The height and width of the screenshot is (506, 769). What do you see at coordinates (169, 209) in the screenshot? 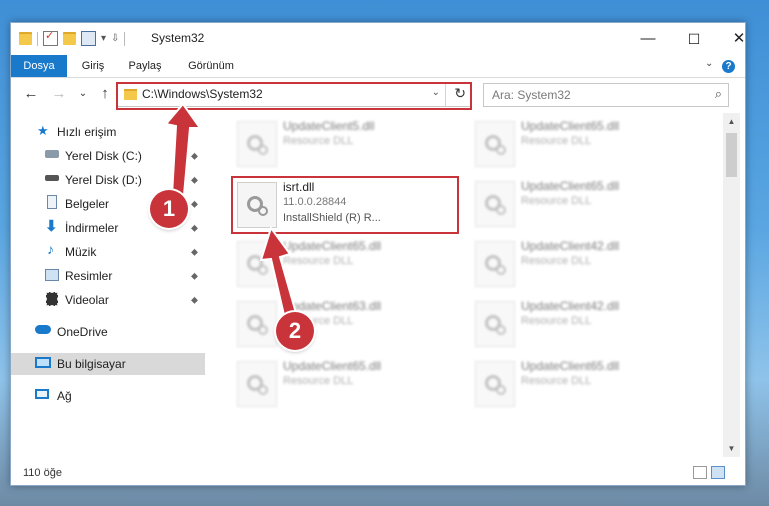
I see `step-1-badge: 1` at bounding box center [169, 209].